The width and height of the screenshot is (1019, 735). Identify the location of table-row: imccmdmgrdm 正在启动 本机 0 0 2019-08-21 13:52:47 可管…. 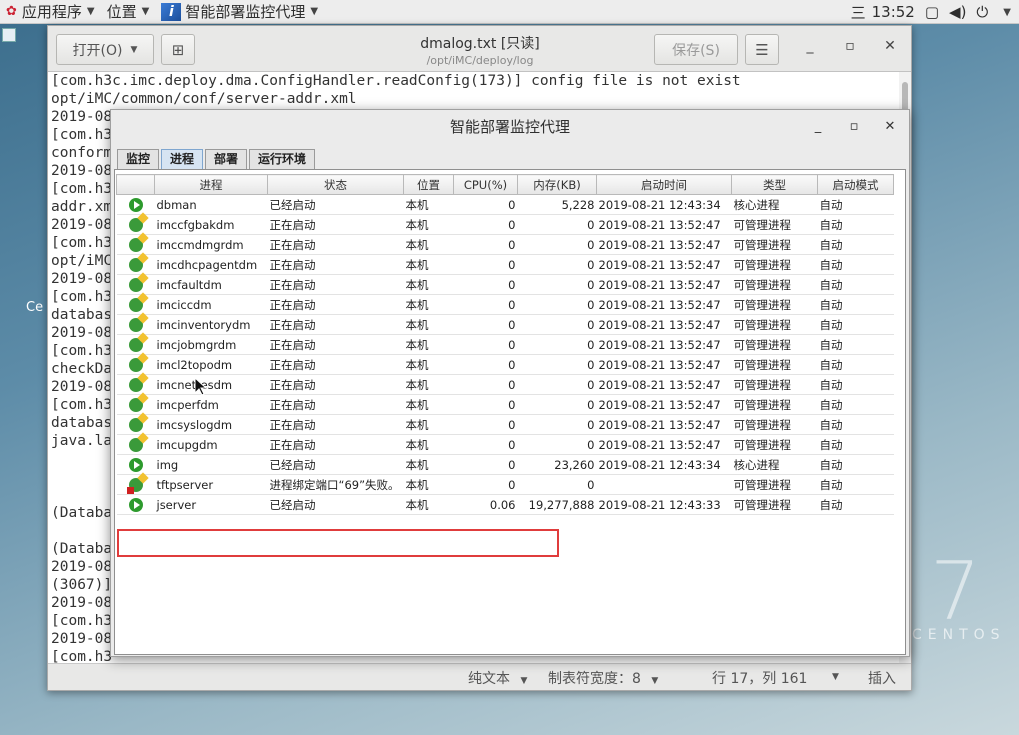
(505, 244).